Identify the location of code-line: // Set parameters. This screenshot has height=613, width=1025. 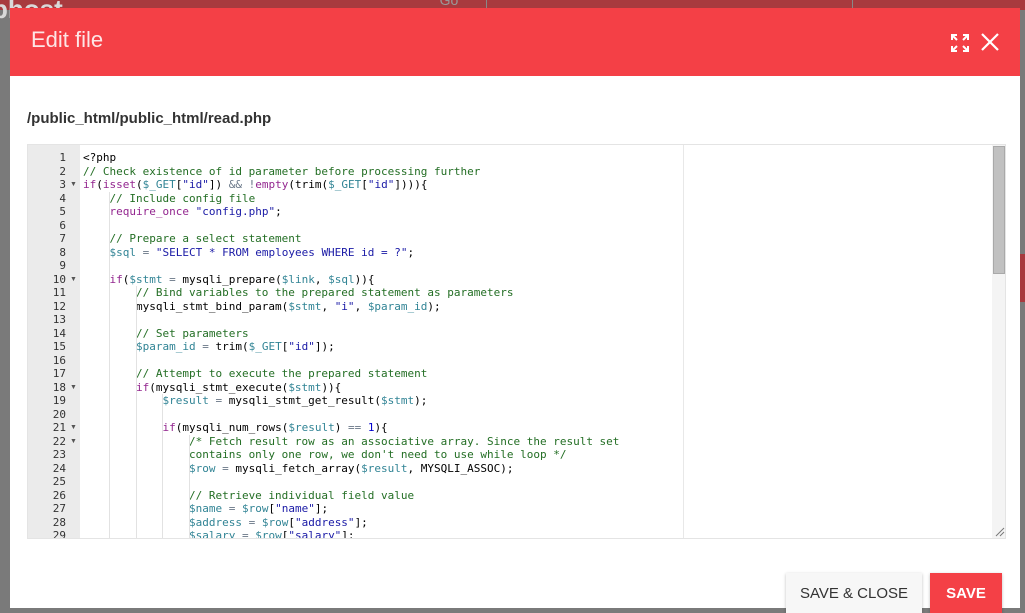
(536, 334).